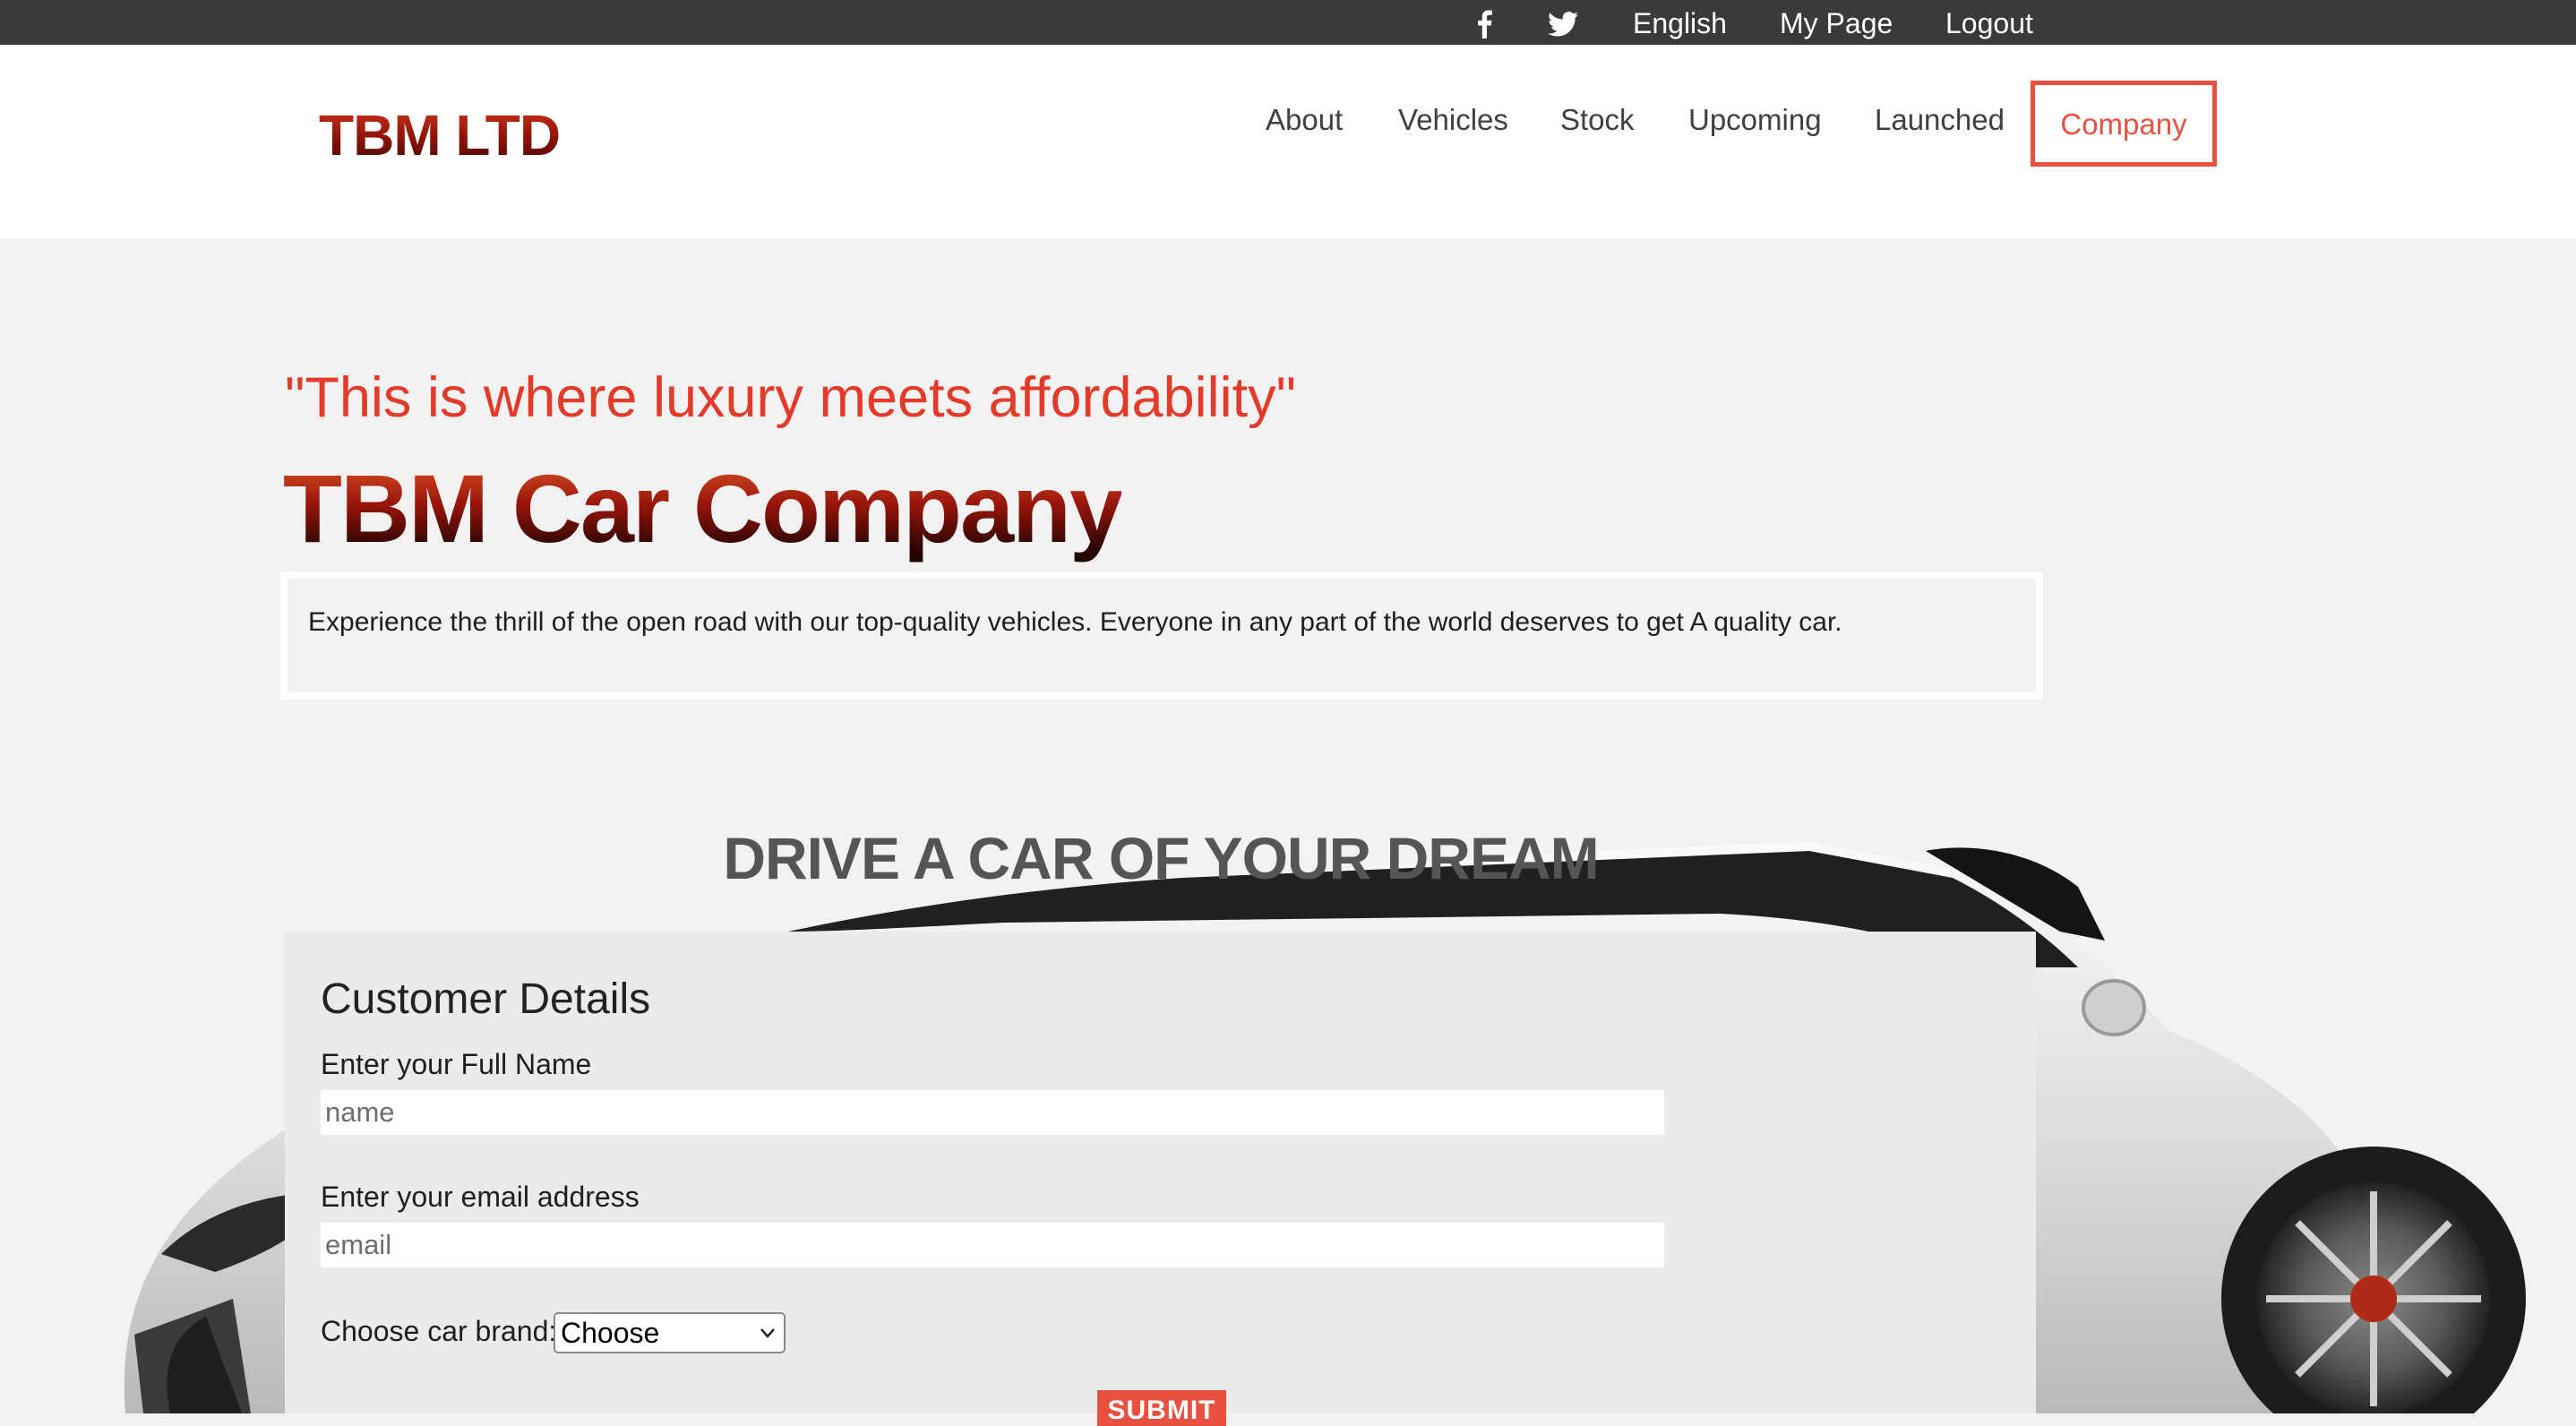 This screenshot has width=2576, height=1426. Describe the element at coordinates (439, 1331) in the screenshot. I see `brand-label: Choose car brand:` at that location.